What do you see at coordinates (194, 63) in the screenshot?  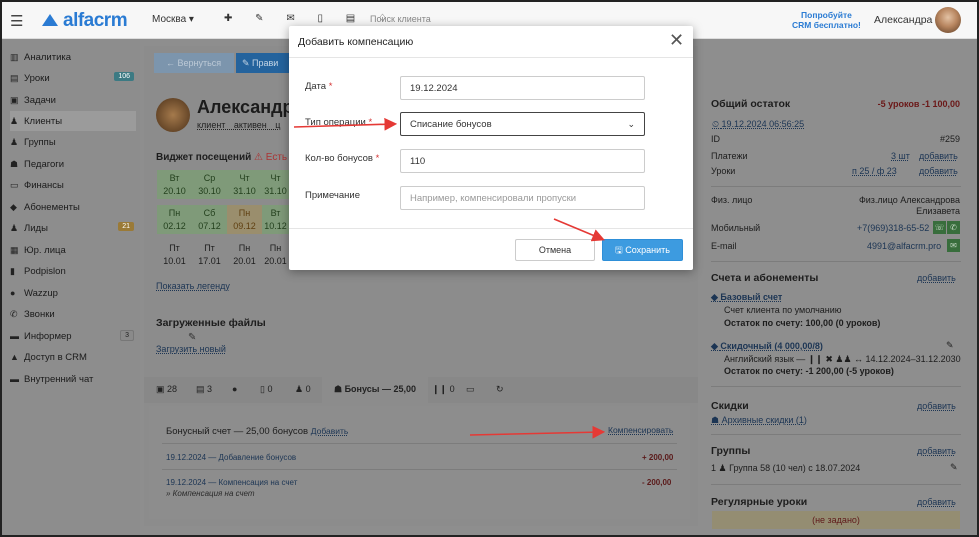 I see `back-button: ← Вернуться` at bounding box center [194, 63].